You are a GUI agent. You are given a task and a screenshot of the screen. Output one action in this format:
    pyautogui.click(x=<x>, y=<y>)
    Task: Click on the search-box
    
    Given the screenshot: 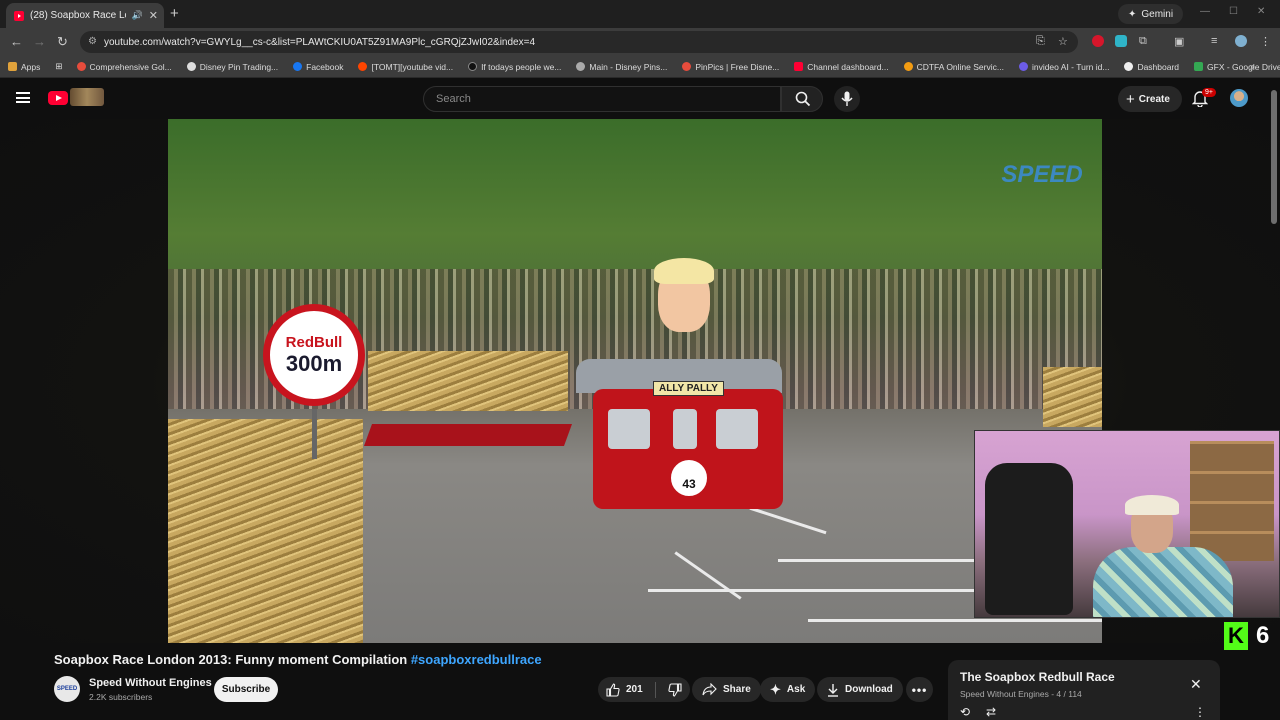 What is the action you would take?
    pyautogui.click(x=602, y=99)
    